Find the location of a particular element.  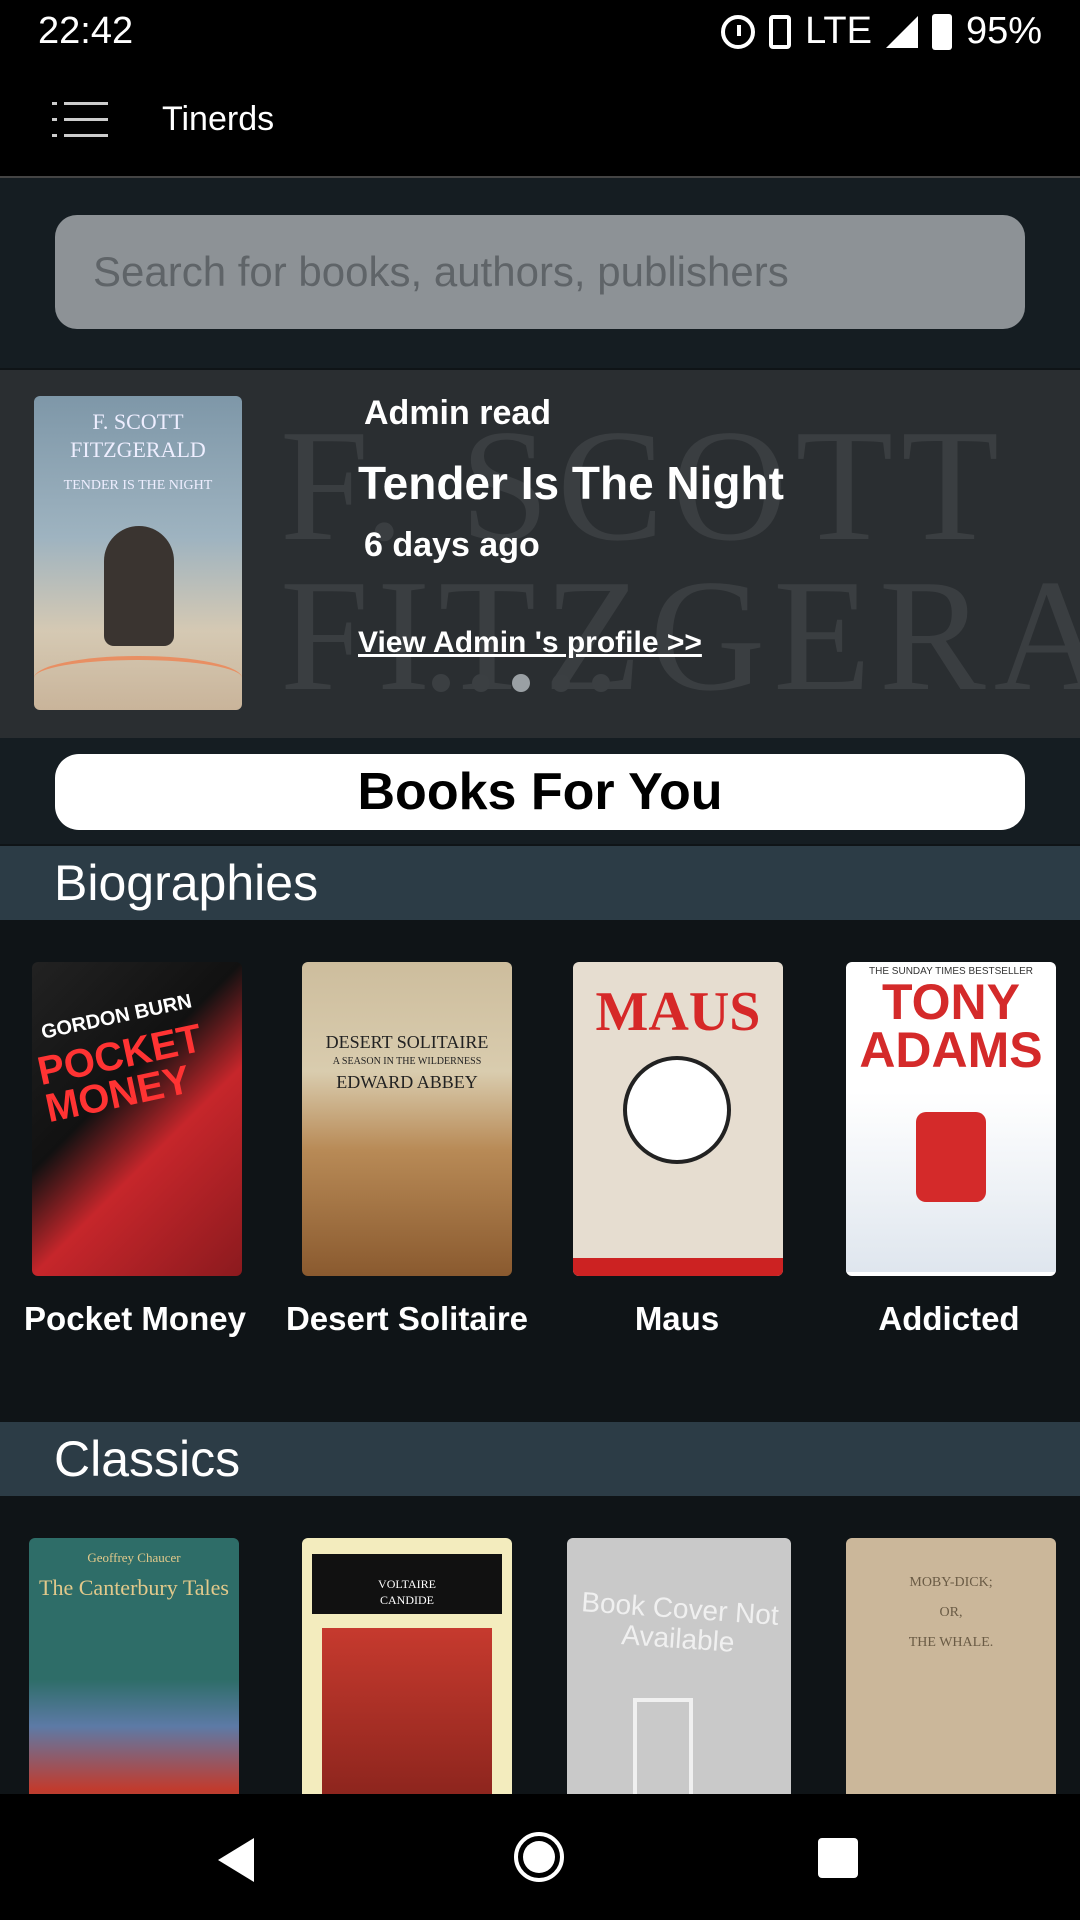

carousel-dots is located at coordinates (521, 683).